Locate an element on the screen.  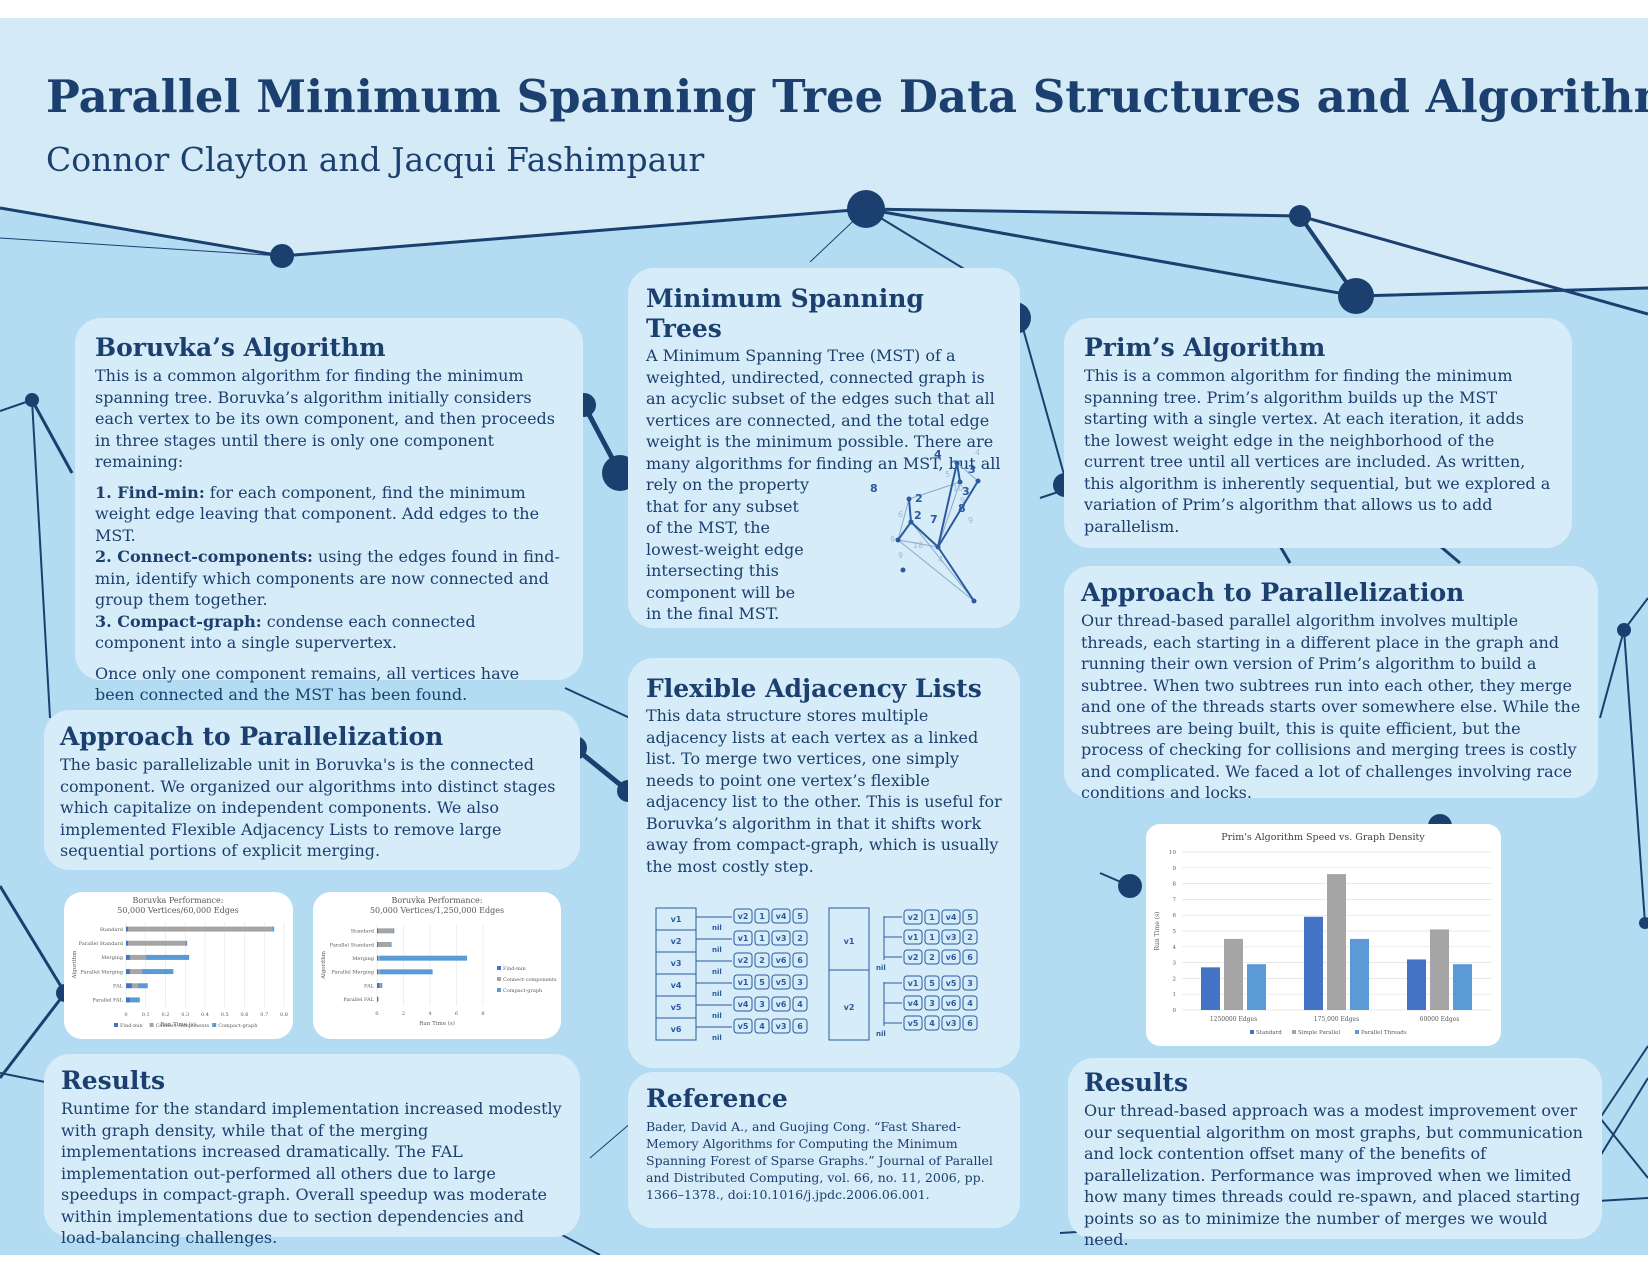
vertex-label: v2 is located at coordinates (849, 1007).